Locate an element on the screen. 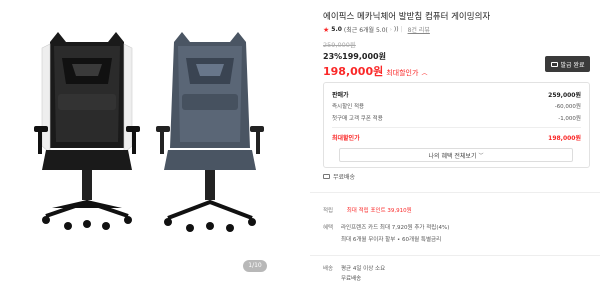 This screenshot has width=600, height=282. coupon-button: 발급 완료 is located at coordinates (567, 64).